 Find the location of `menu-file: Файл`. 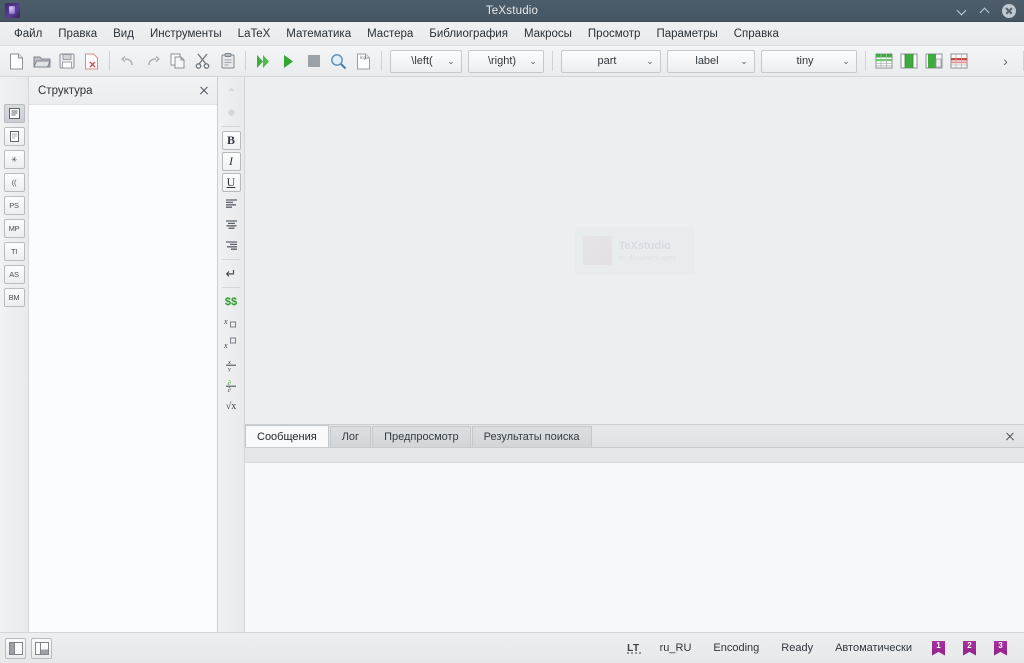

menu-file: Файл is located at coordinates (28, 34).